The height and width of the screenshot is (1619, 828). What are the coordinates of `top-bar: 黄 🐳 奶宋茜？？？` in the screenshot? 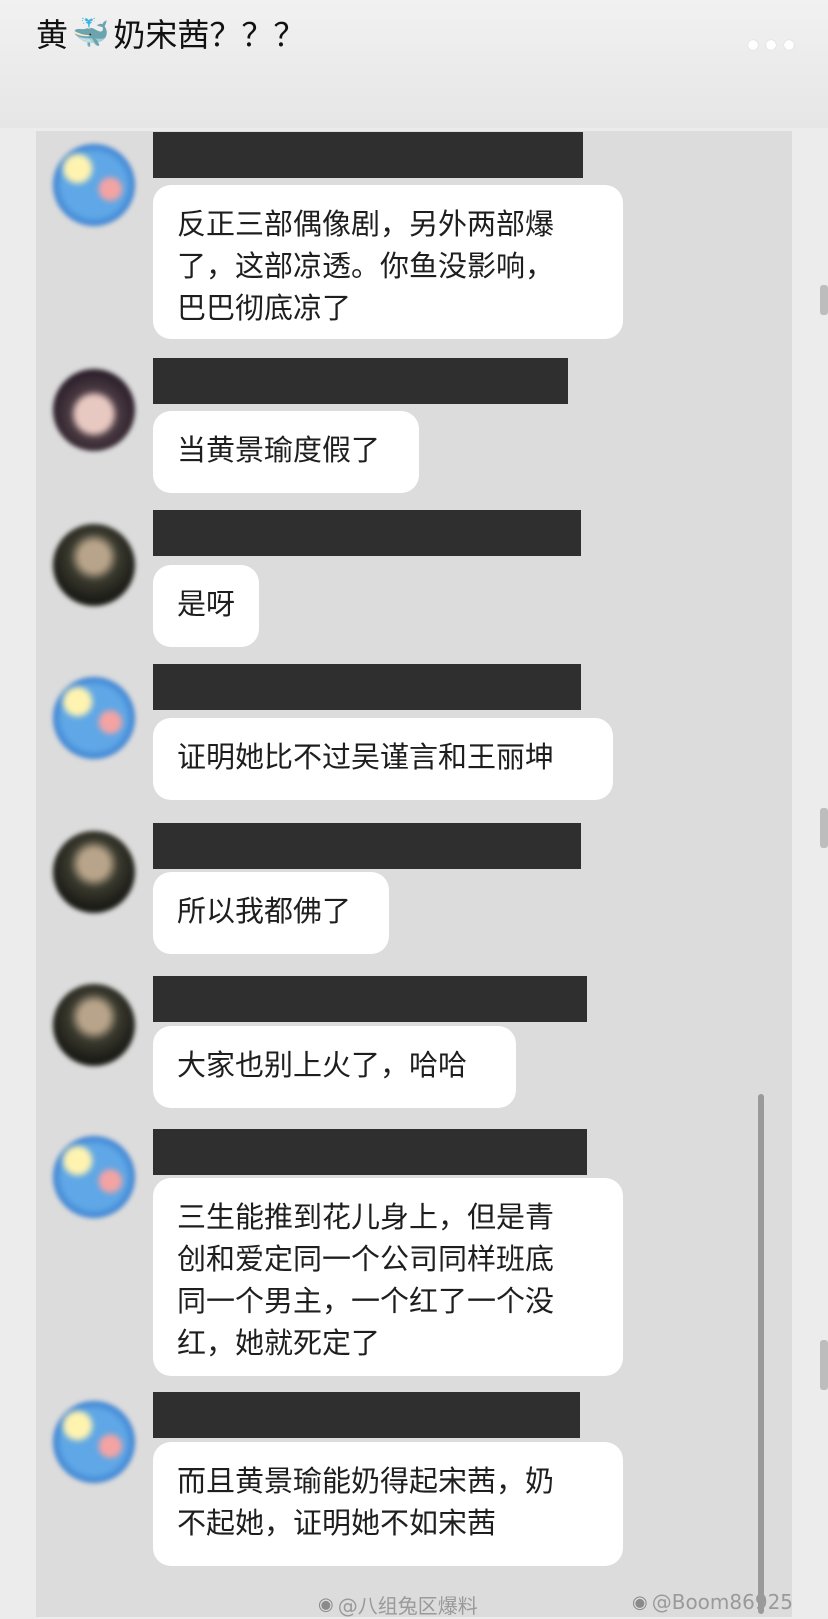 It's located at (414, 64).